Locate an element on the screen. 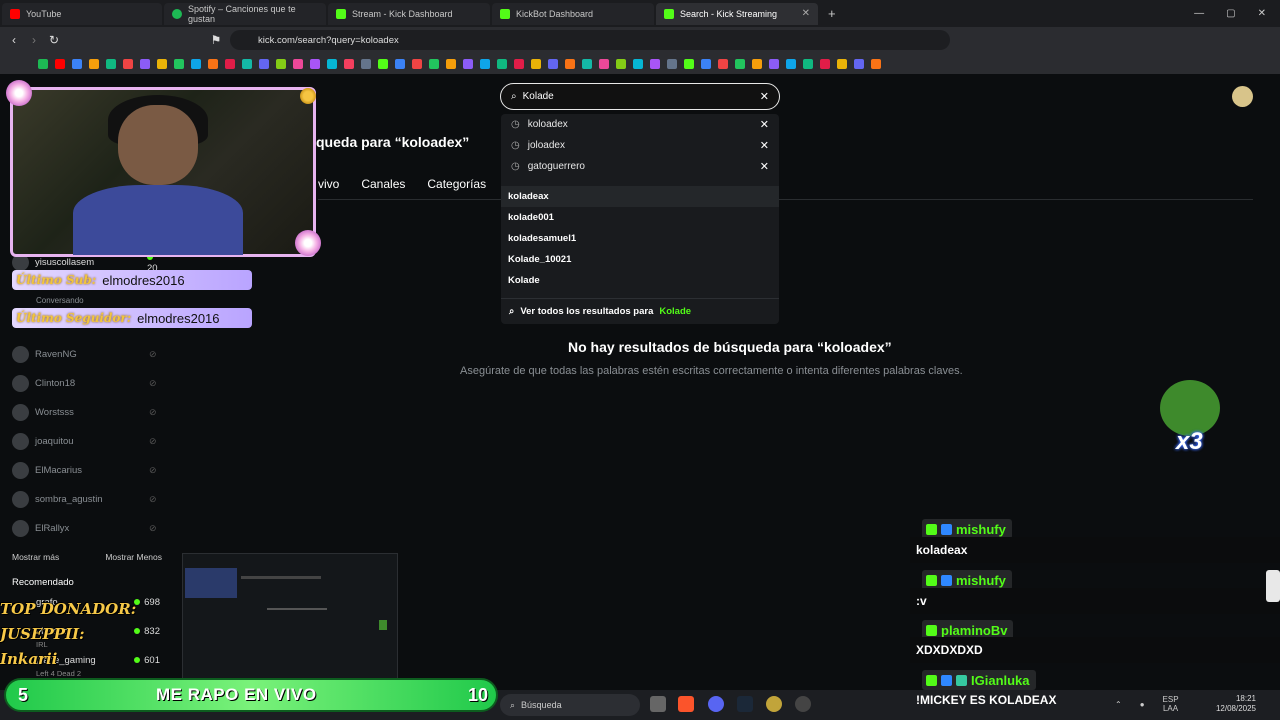  close-tab-icon: ✕ is located at coordinates (806, 13).